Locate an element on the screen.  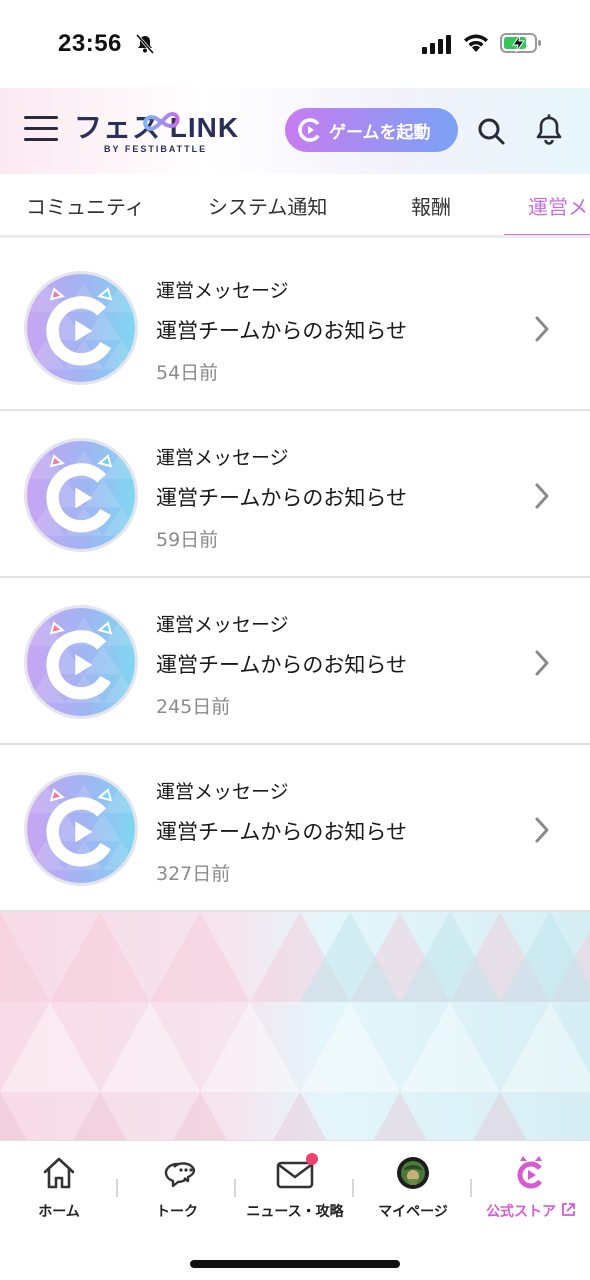
bottom-navigation: ホーム トーク ニュース・攻略 マイページ 公式ストア is located at coordinates (295, 1188).